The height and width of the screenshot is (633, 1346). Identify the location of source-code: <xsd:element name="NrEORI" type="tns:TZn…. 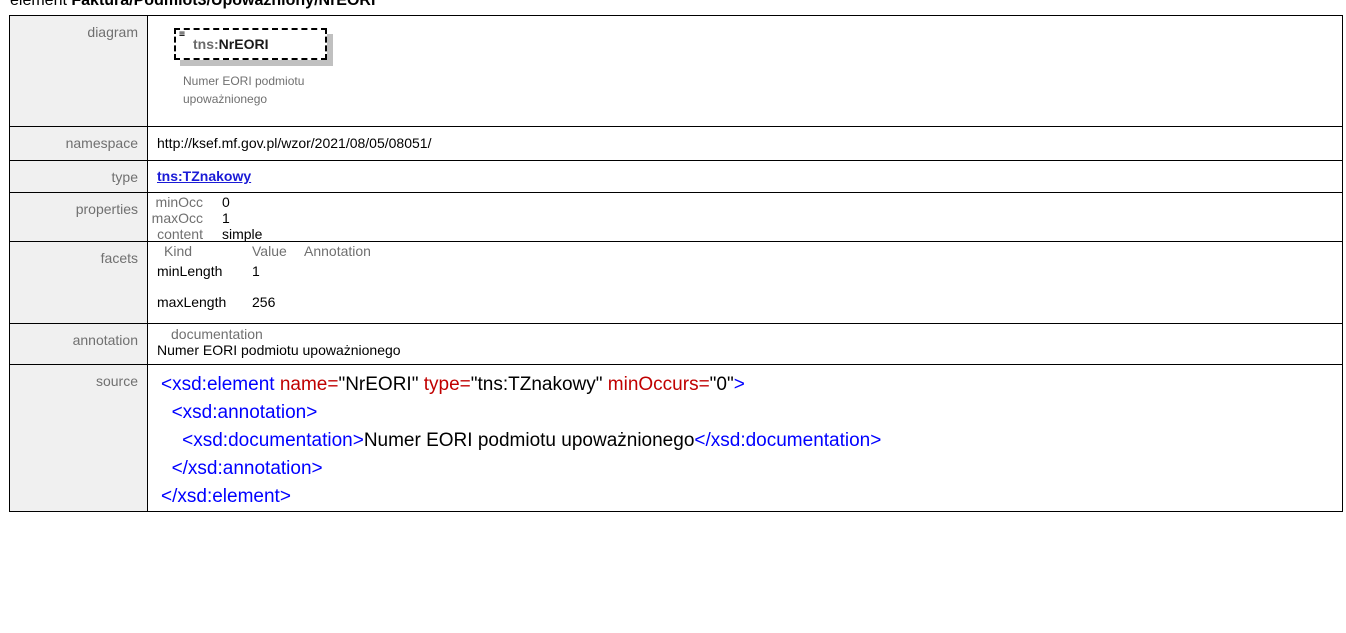
(521, 440).